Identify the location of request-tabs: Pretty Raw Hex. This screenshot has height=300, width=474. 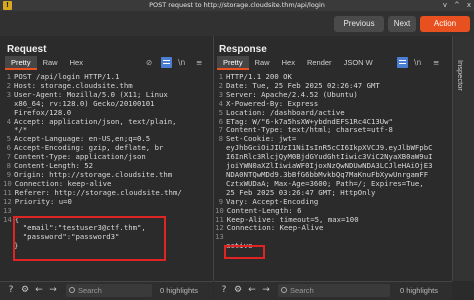
(47, 63).